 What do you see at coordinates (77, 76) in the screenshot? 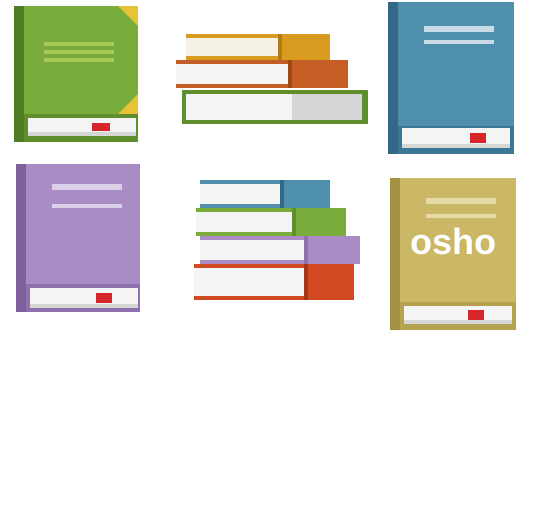
I see `green-book-icon` at bounding box center [77, 76].